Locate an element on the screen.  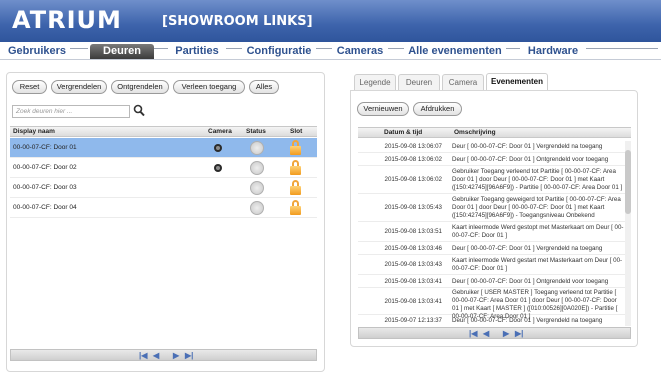
event-date: 2015-09-08 13:03:43 is located at coordinates (413, 264).